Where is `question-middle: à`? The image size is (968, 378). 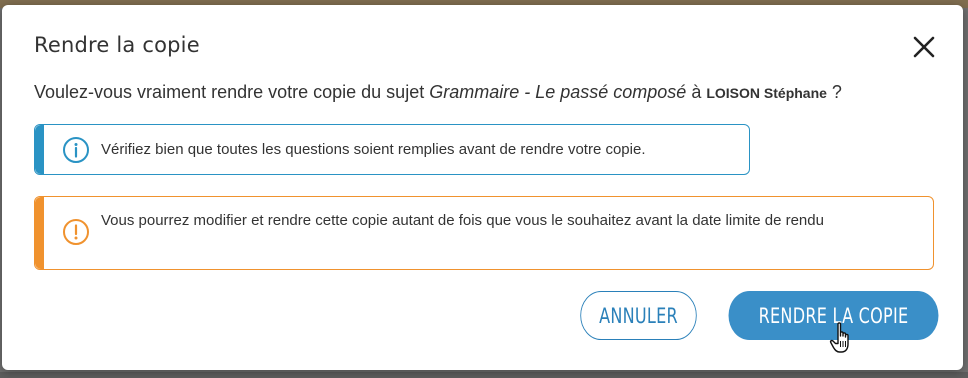 question-middle: à is located at coordinates (696, 92).